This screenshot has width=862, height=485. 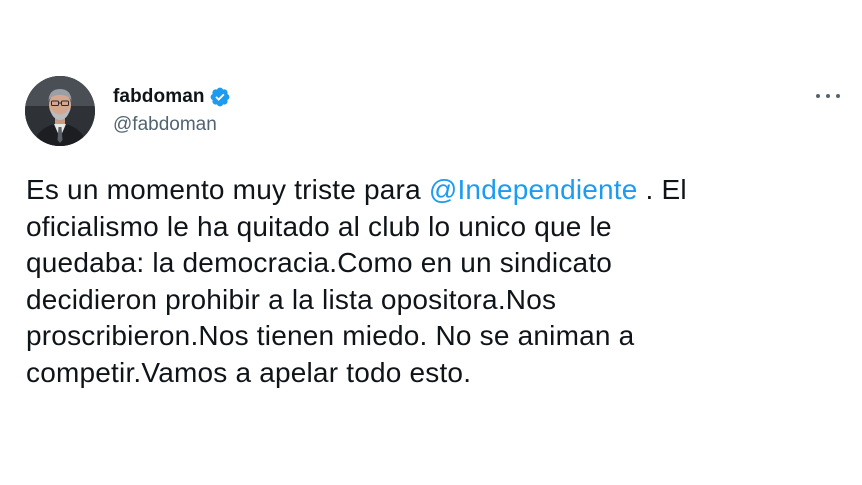 What do you see at coordinates (165, 125) in the screenshot?
I see `author-handle: @fabdoman` at bounding box center [165, 125].